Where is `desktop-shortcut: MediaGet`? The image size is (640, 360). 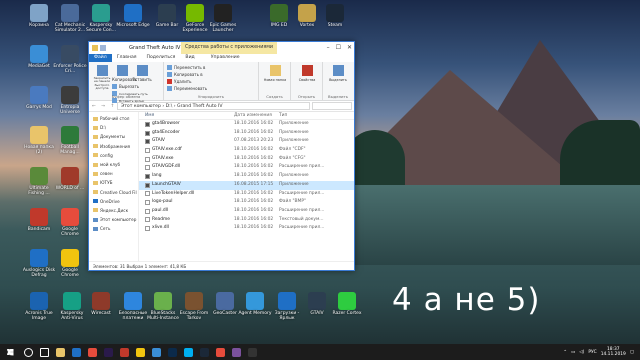
desktop-shortcut: MediaGet is located at coordinates (39, 57).